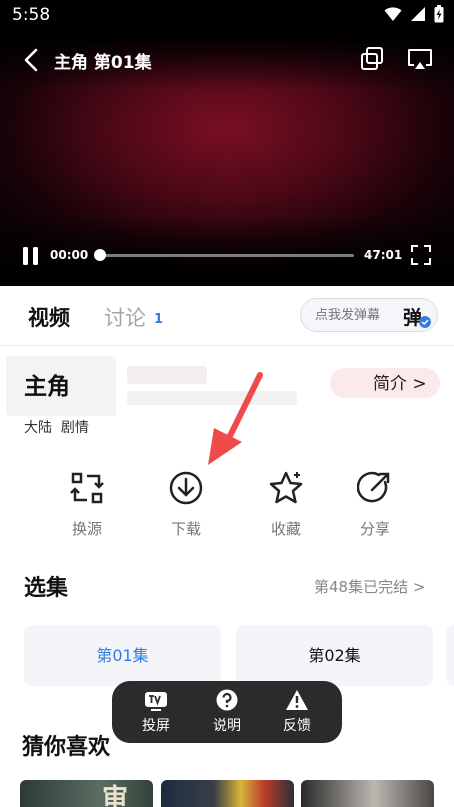  Describe the element at coordinates (186, 488) in the screenshot. I see `download-icon` at that location.